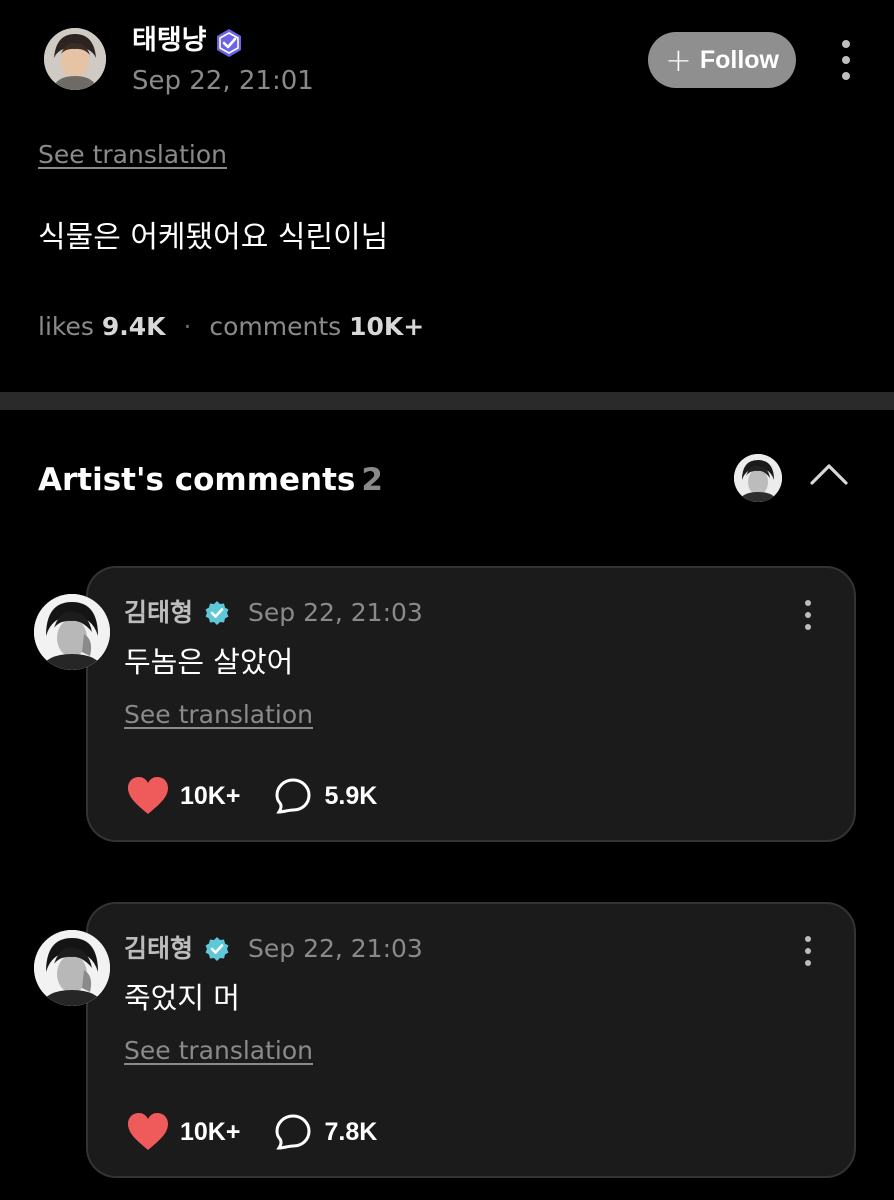  What do you see at coordinates (251, 796) in the screenshot?
I see `comment-actions: 10K+ 5.9K` at bounding box center [251, 796].